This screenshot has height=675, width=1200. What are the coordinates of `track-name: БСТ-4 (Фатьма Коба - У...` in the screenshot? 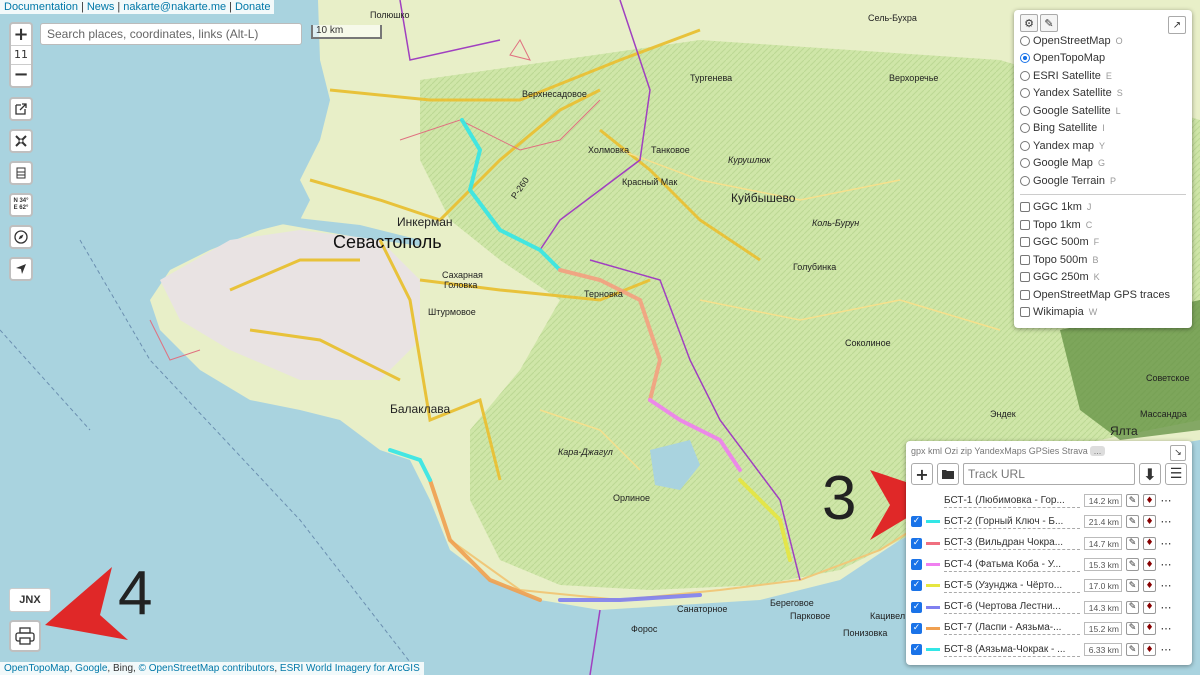 It's located at (1012, 565).